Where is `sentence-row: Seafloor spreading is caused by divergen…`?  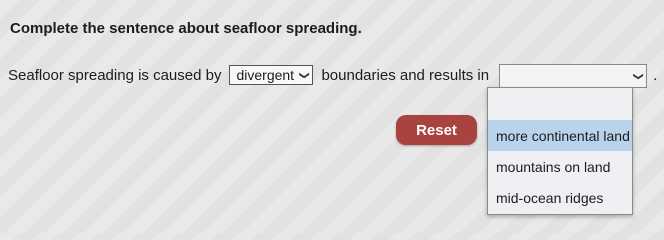
sentence-row: Seafloor spreading is caused by divergen… is located at coordinates (333, 76).